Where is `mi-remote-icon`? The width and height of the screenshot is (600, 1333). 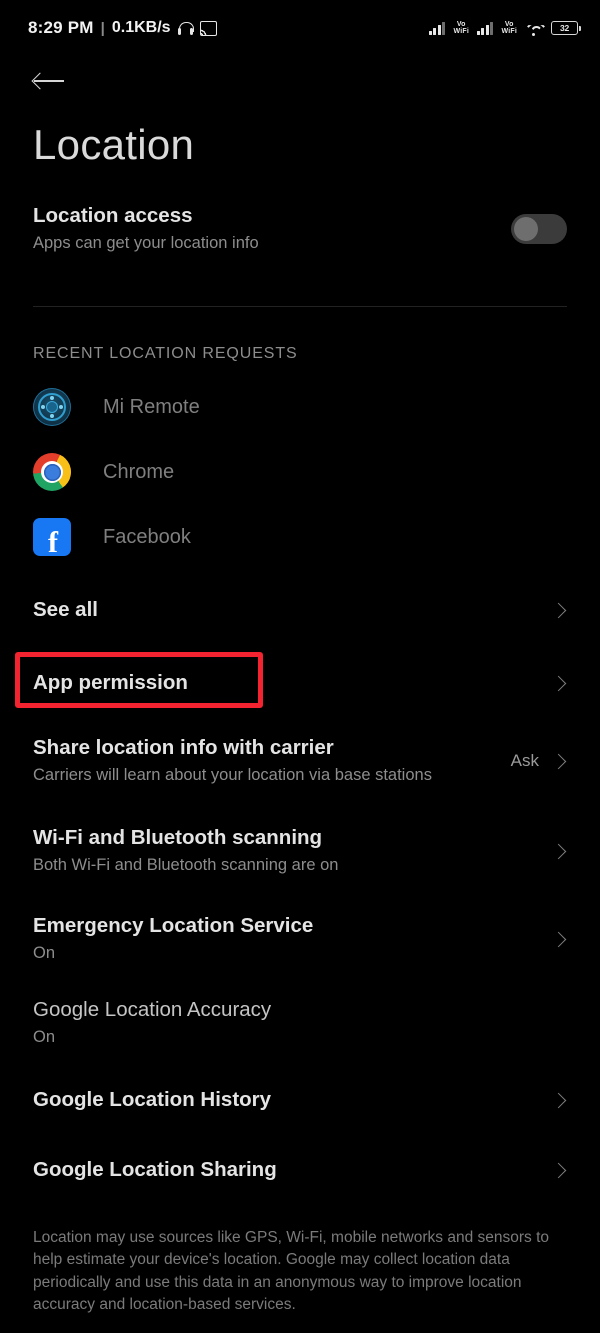 mi-remote-icon is located at coordinates (52, 407).